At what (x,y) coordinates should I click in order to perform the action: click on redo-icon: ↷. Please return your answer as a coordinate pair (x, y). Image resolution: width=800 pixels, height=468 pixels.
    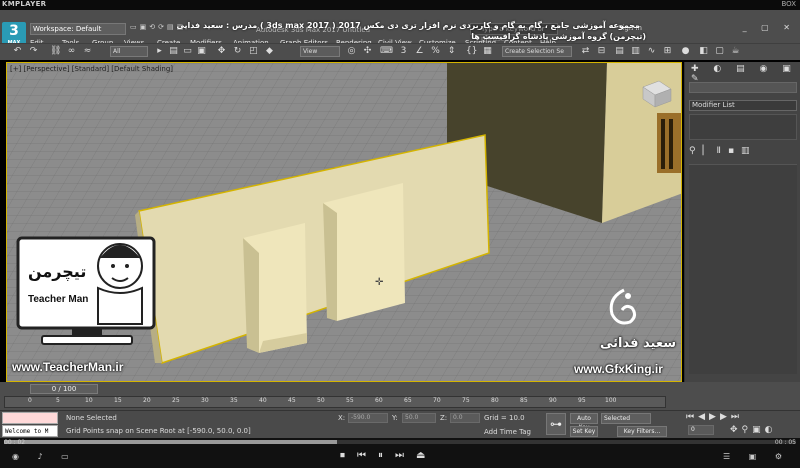
    Looking at the image, I should click on (33, 51).